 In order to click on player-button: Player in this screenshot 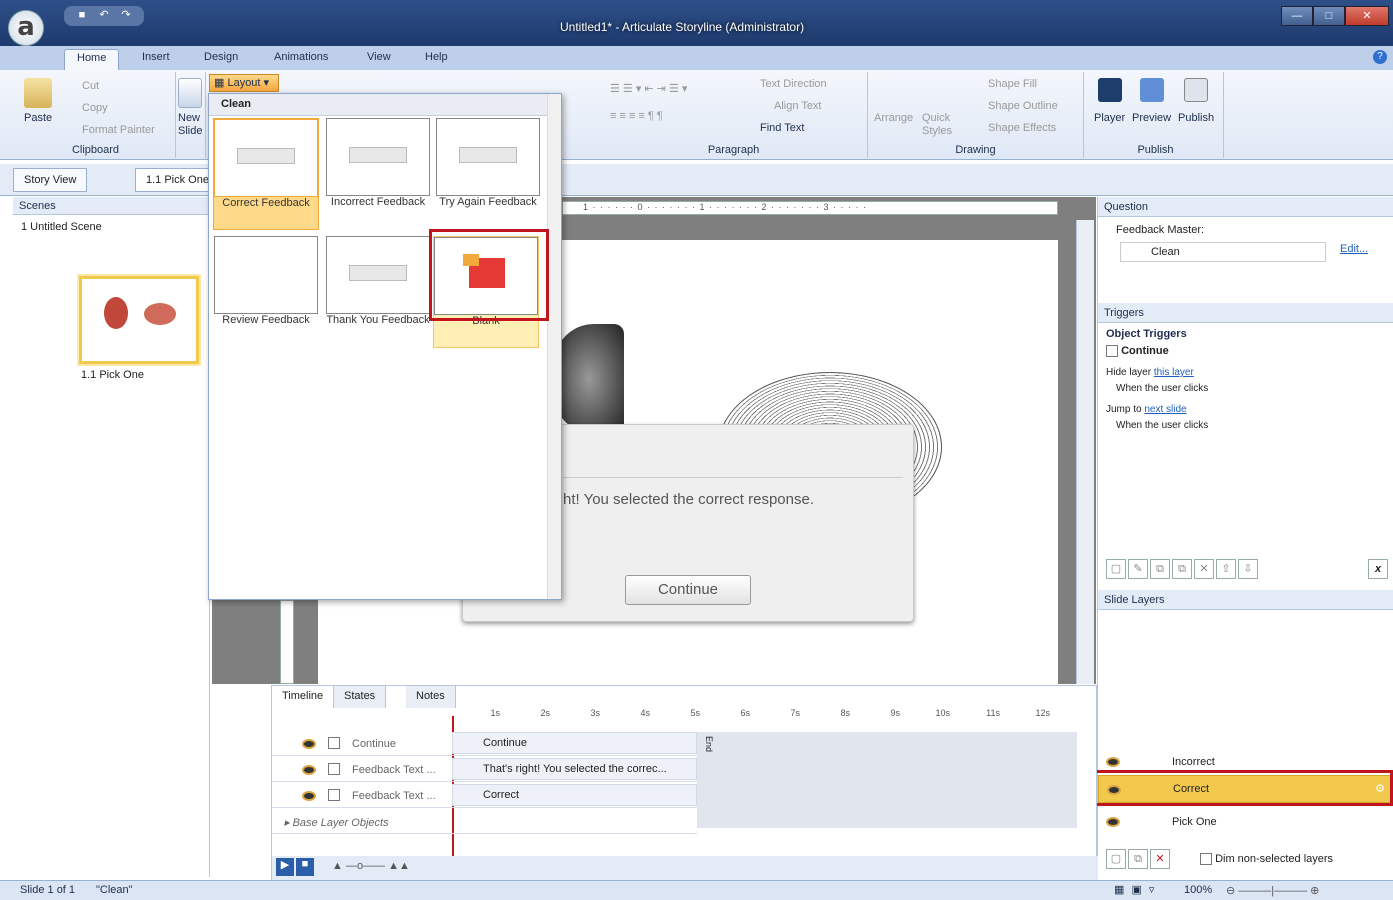, I will do `click(1109, 118)`.